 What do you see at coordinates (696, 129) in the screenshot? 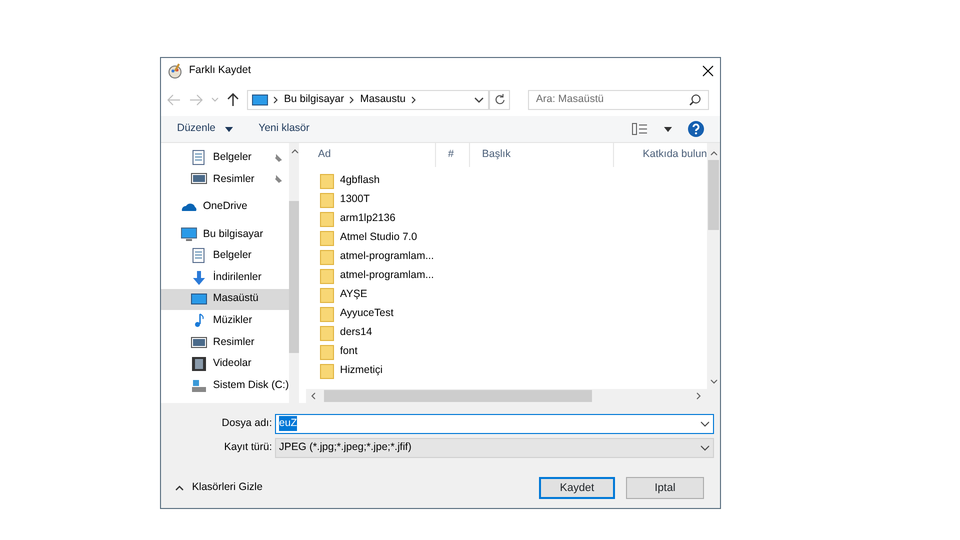
I see `help-icon` at bounding box center [696, 129].